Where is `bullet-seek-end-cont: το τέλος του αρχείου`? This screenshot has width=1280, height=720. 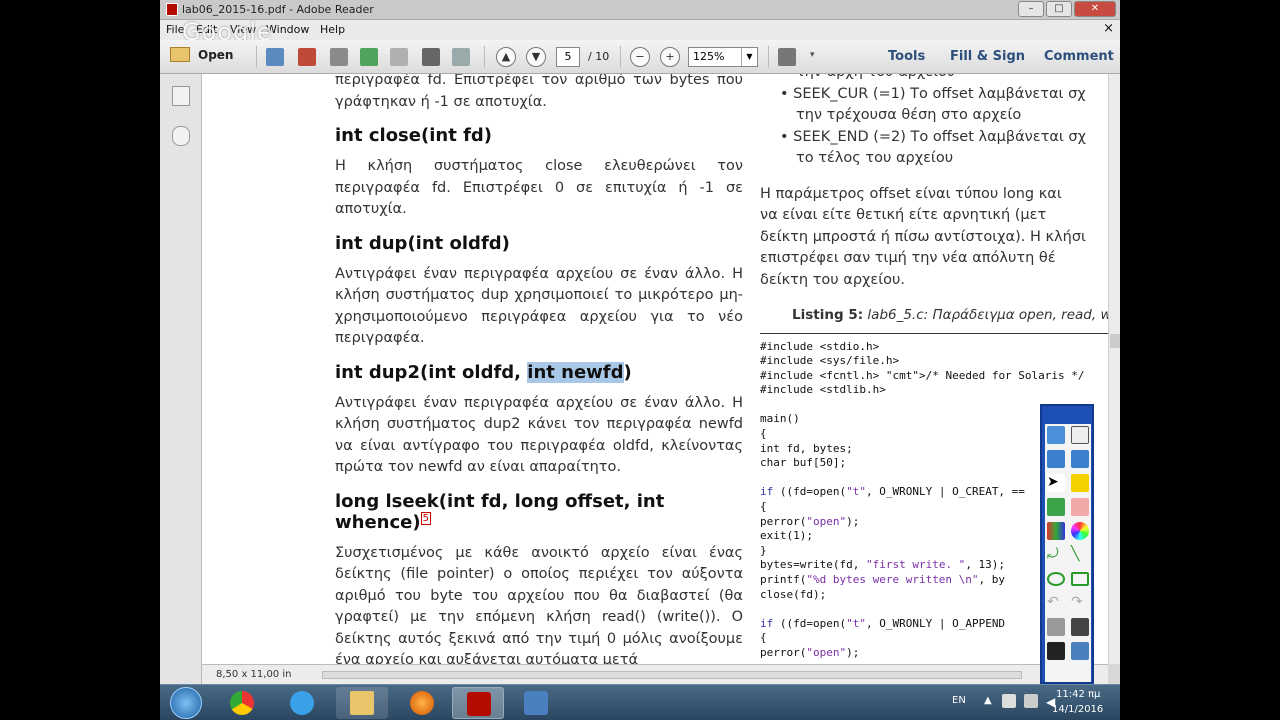
bullet-seek-end-cont: το τέλος του αρχείου is located at coordinates (875, 158).